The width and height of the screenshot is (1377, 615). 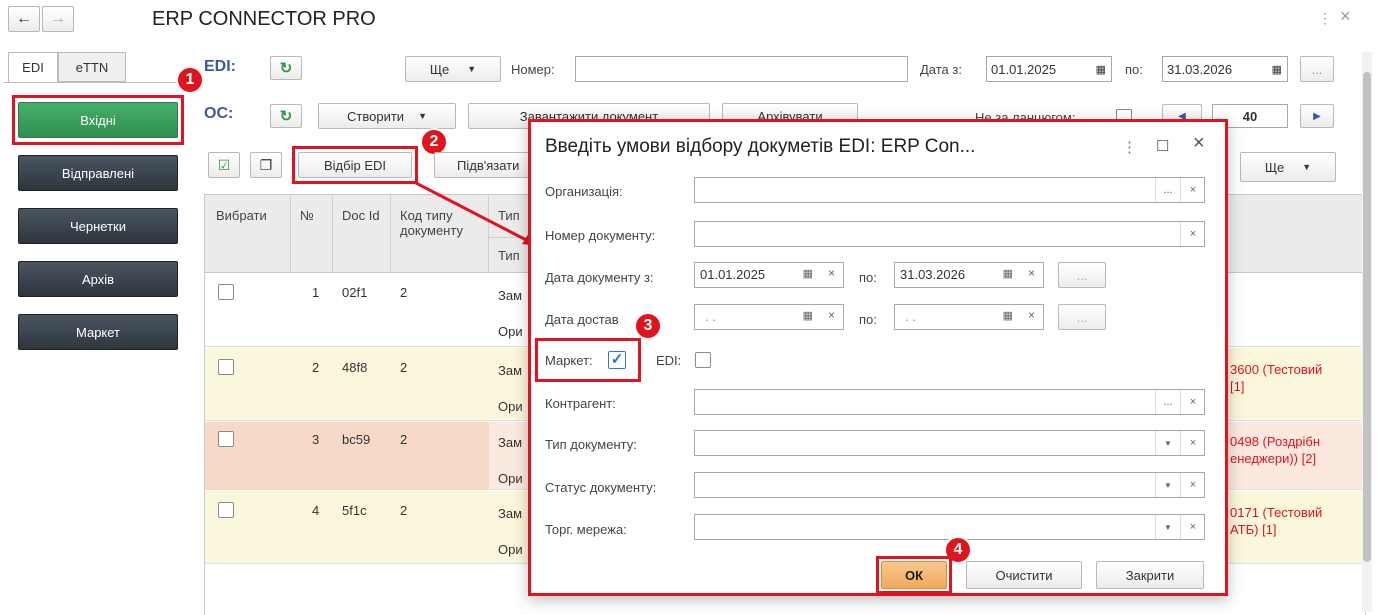 I want to click on delivery-to-label: по:, so click(x=868, y=319).